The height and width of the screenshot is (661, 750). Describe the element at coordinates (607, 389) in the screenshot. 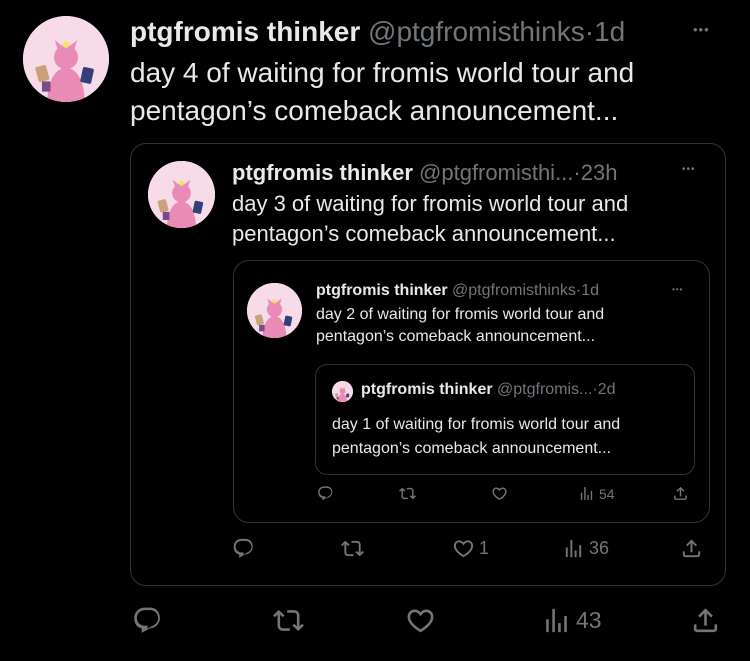

I see `timestamp: 2d` at that location.